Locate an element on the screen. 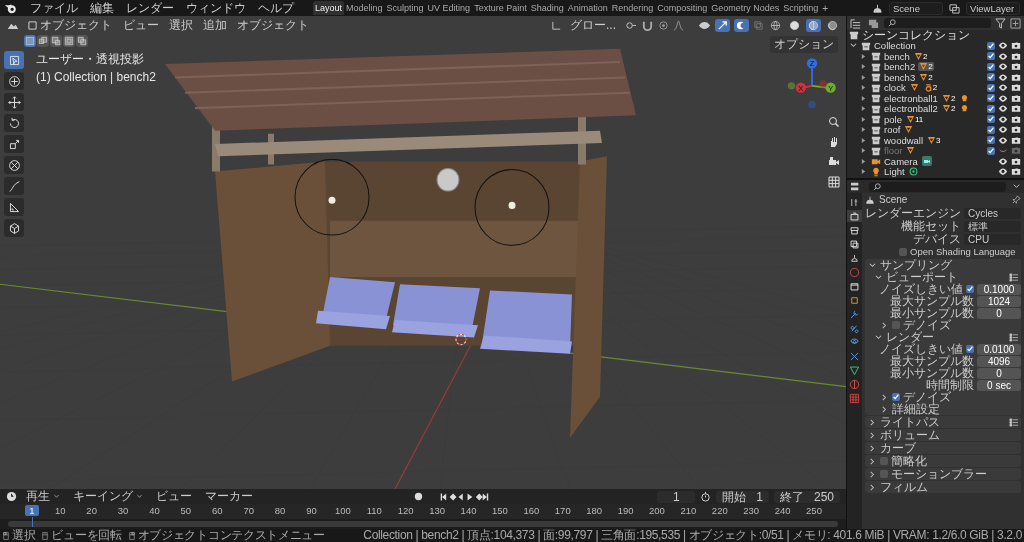 This screenshot has width=1024, height=542. search-field is located at coordinates (937, 186).